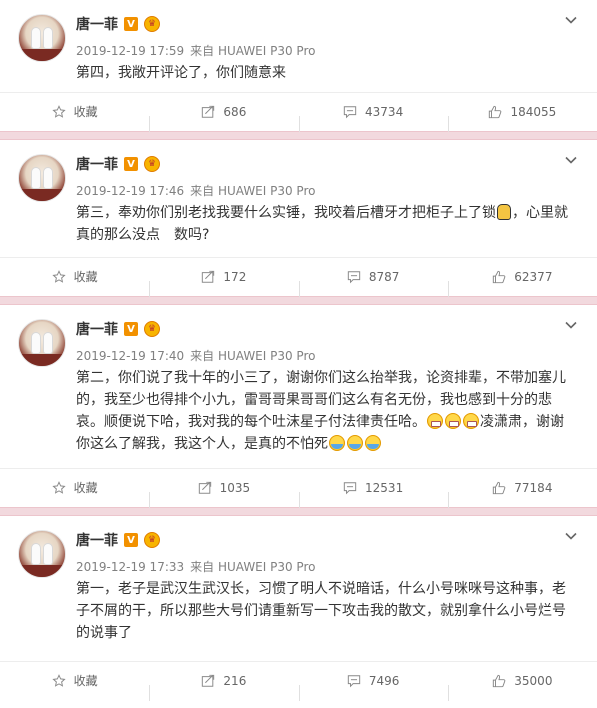 This screenshot has width=597, height=708. Describe the element at coordinates (130, 191) in the screenshot. I see `timestamp: 2019-12-19 17:46` at that location.